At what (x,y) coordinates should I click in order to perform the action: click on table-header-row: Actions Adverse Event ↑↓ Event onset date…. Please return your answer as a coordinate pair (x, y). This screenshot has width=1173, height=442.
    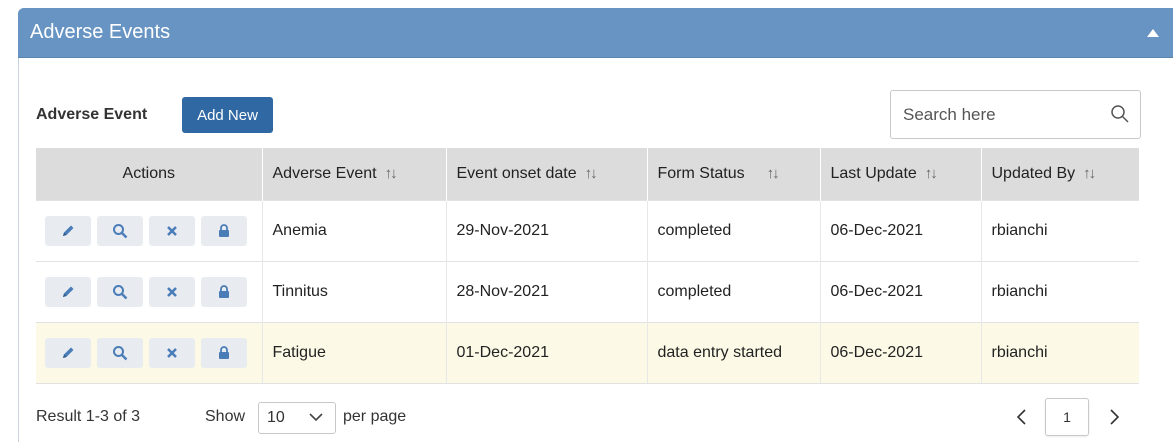
    Looking at the image, I should click on (587, 174).